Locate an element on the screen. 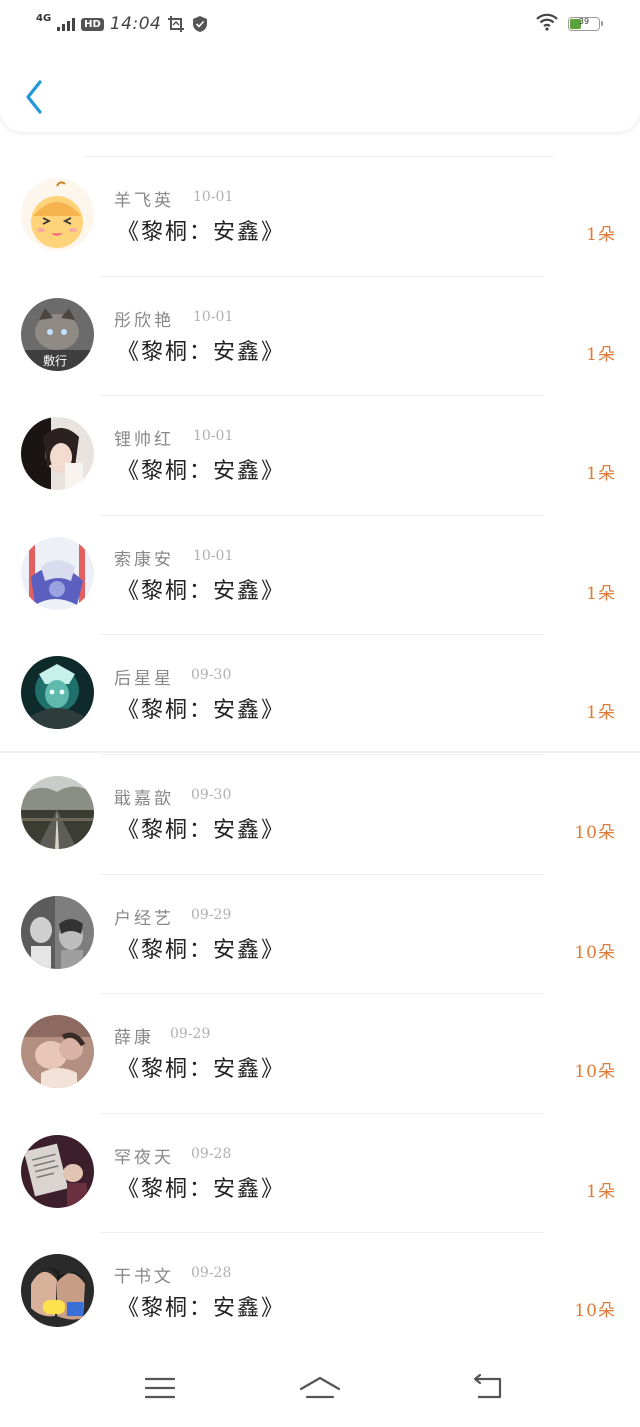 The image size is (640, 1427). status-time: 14:04 is located at coordinates (135, 24).